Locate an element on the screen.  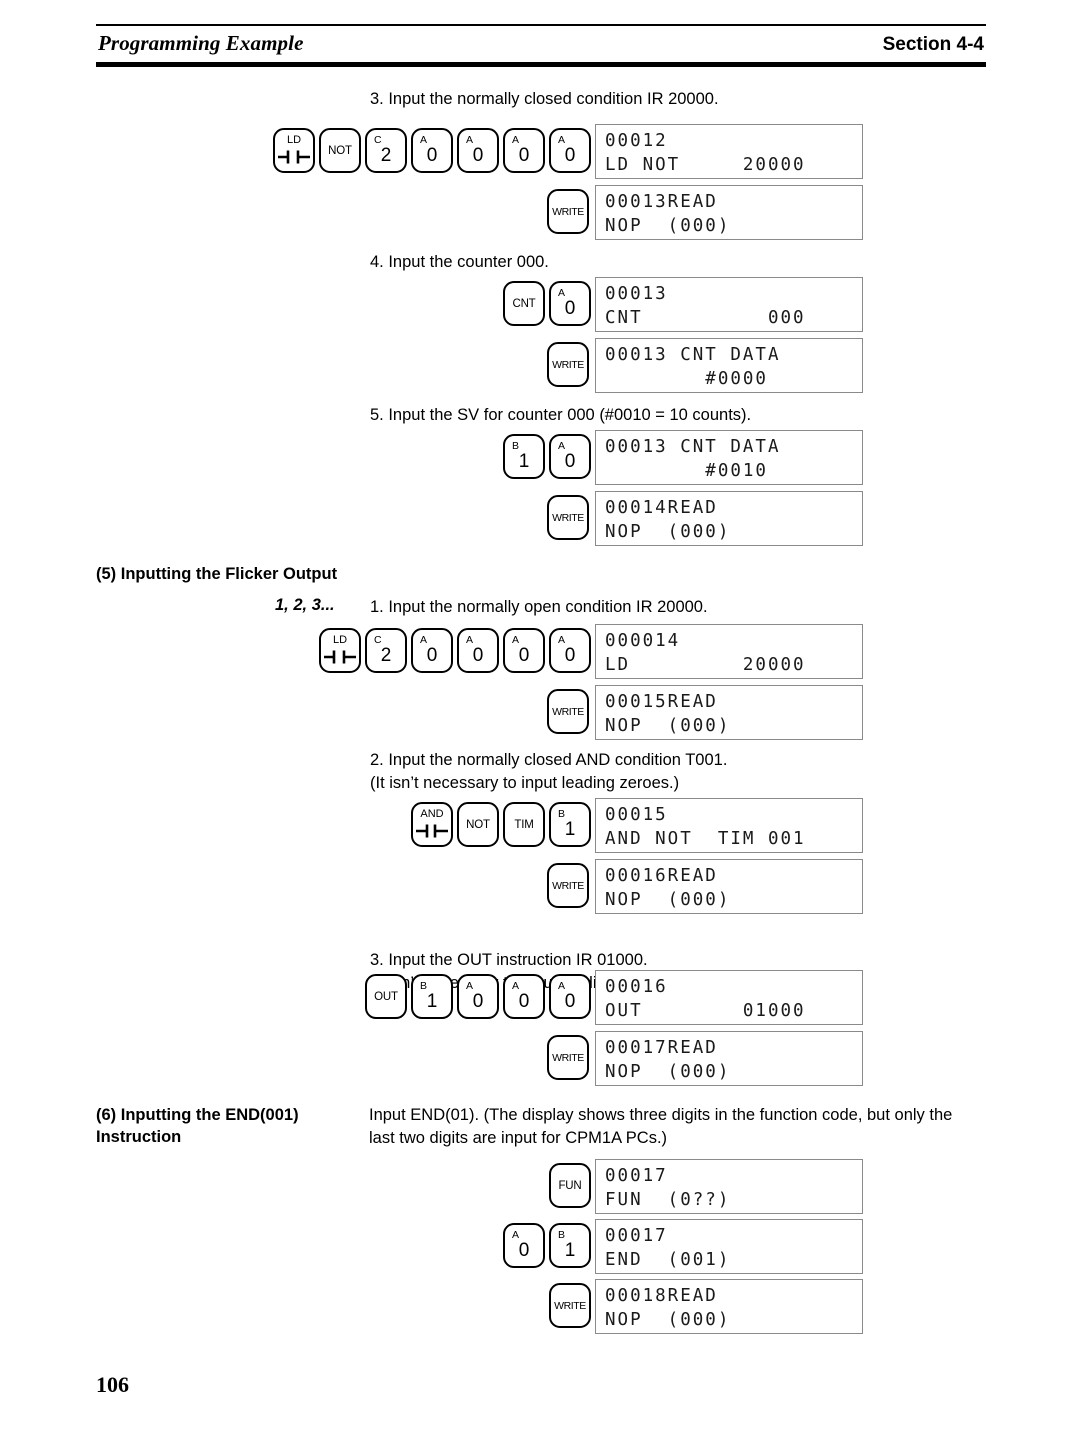
end-row-01-key-b-1: B1 is located at coordinates (570, 1245).